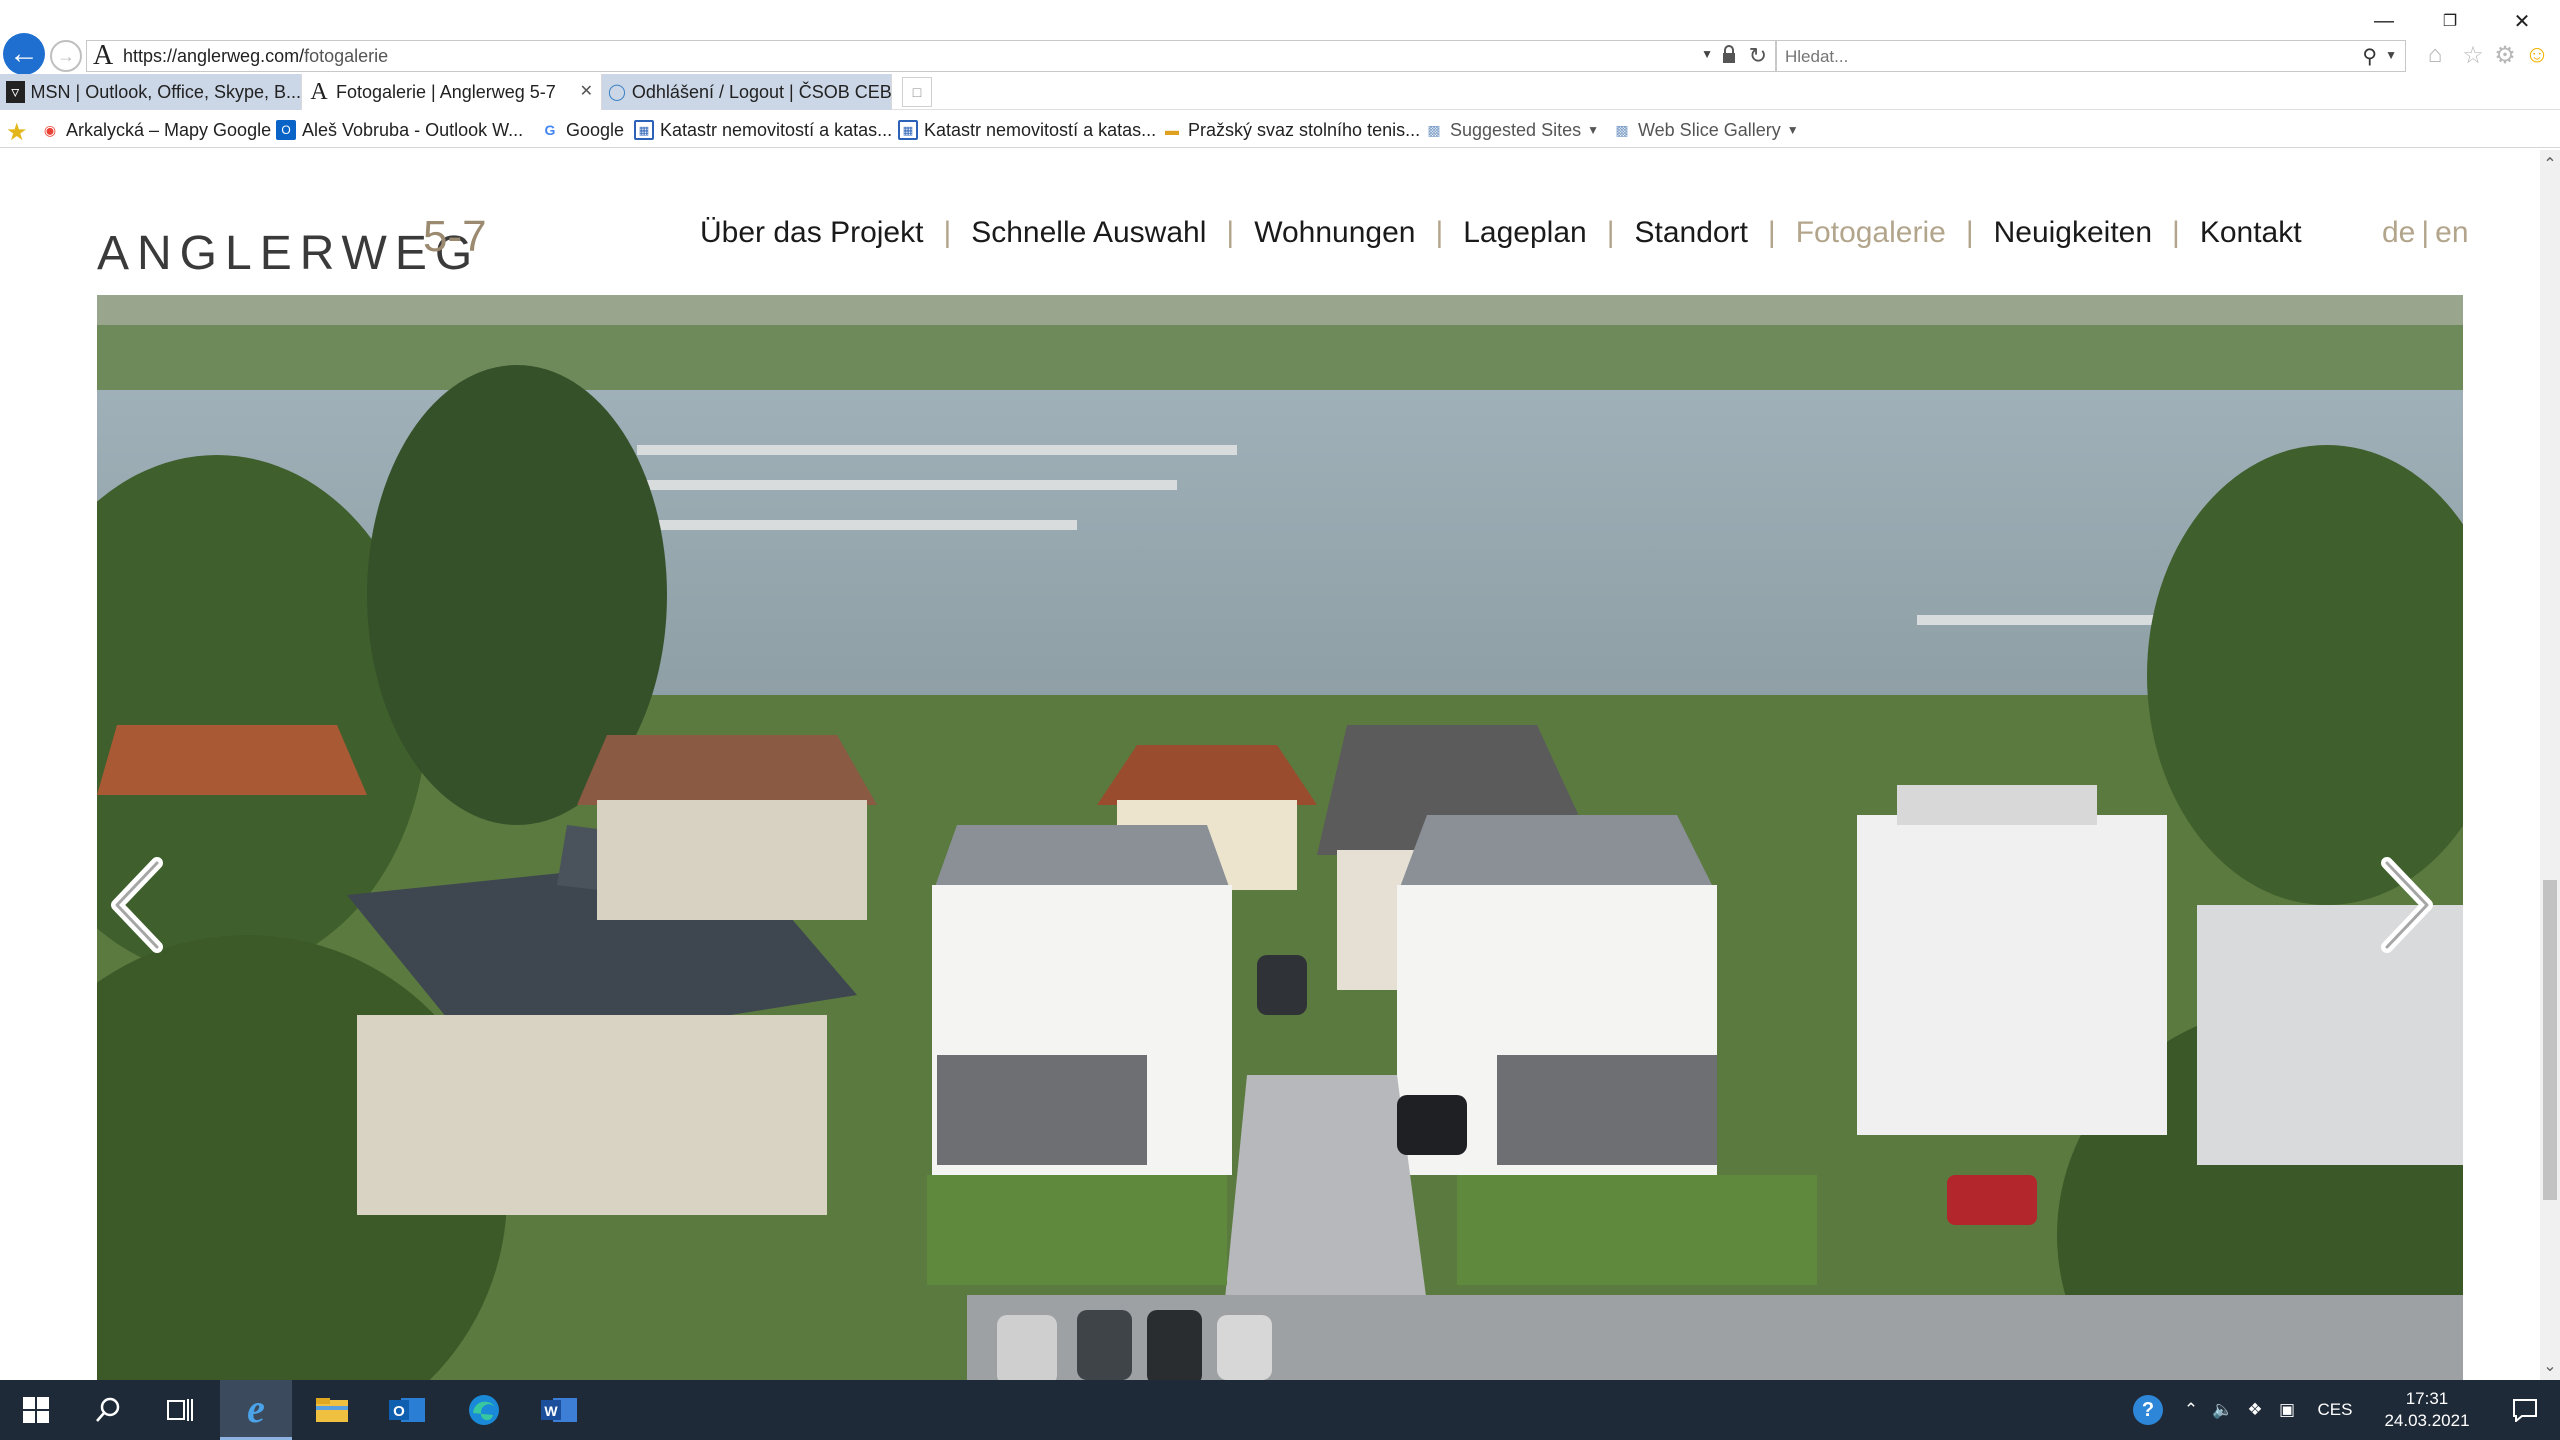  What do you see at coordinates (103, 55) in the screenshot?
I see `site-favicon-icon: A` at bounding box center [103, 55].